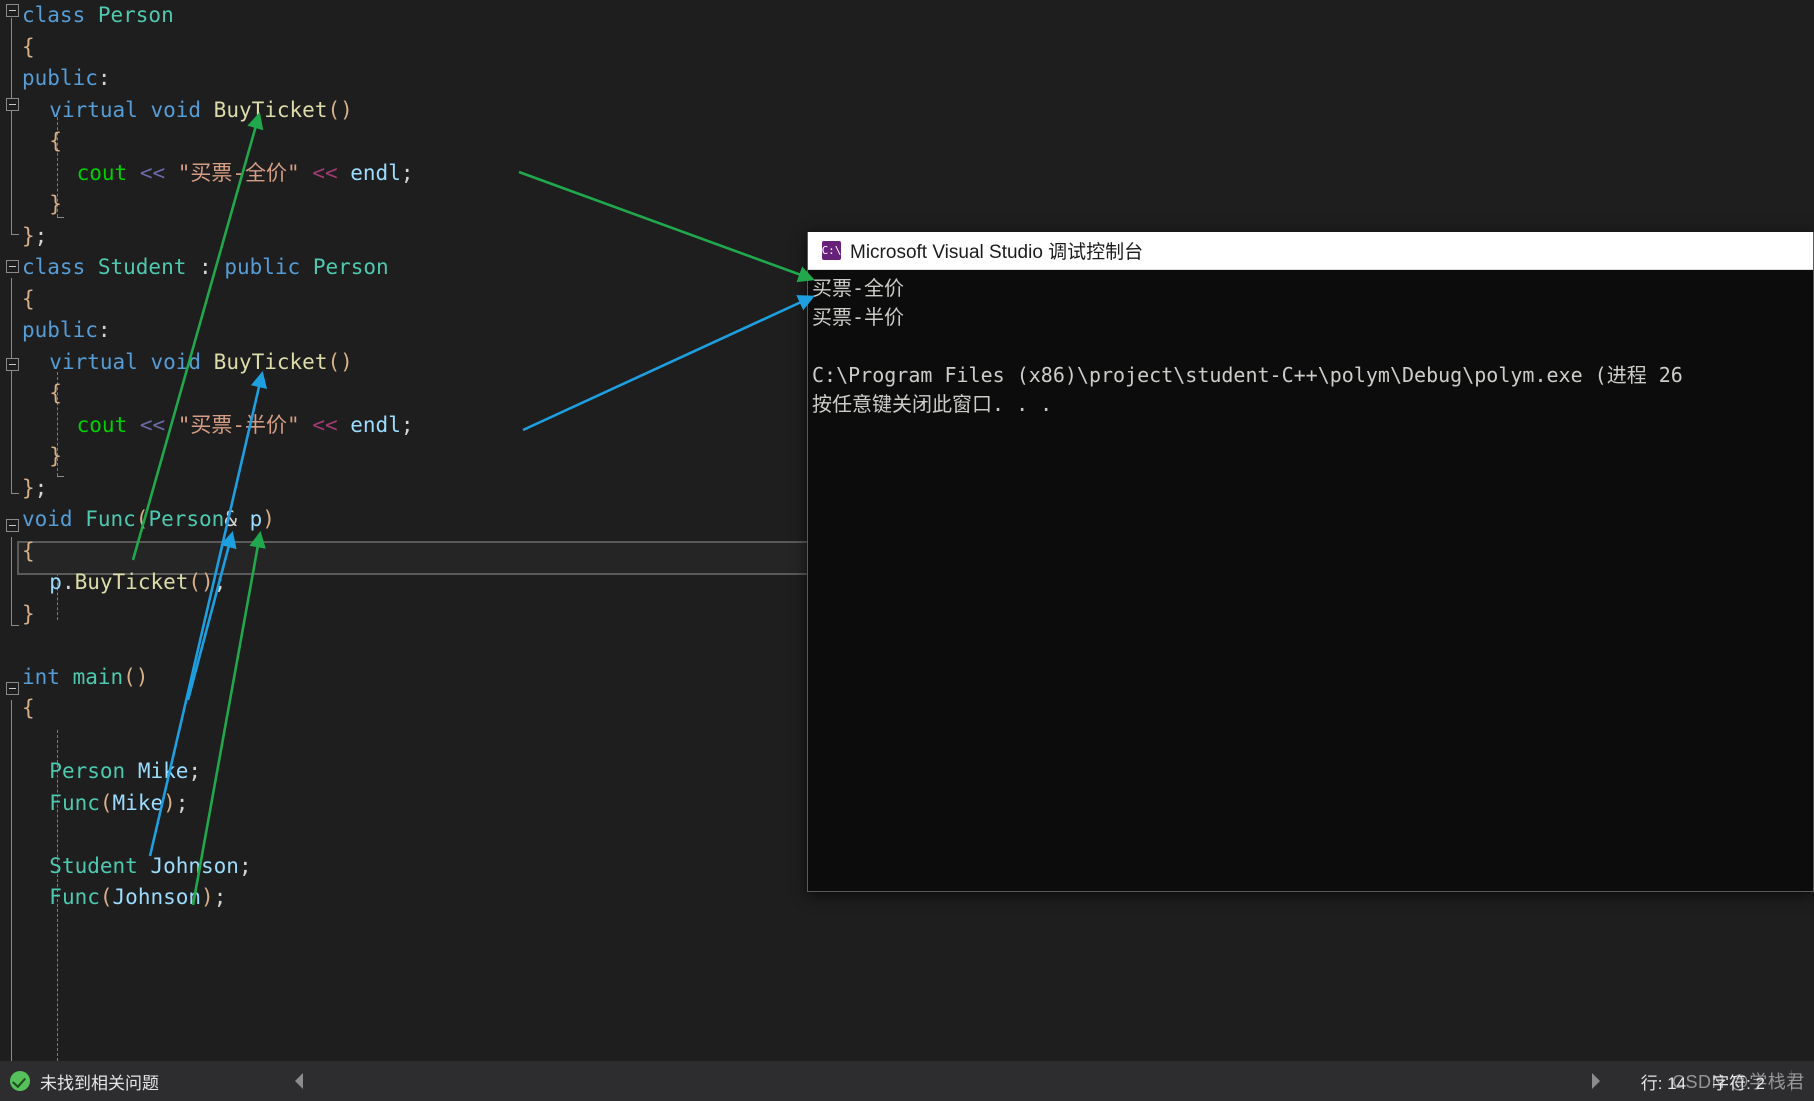 This screenshot has width=1814, height=1101. What do you see at coordinates (858, 317) in the screenshot?
I see `console-output-line: 买票-半价` at bounding box center [858, 317].